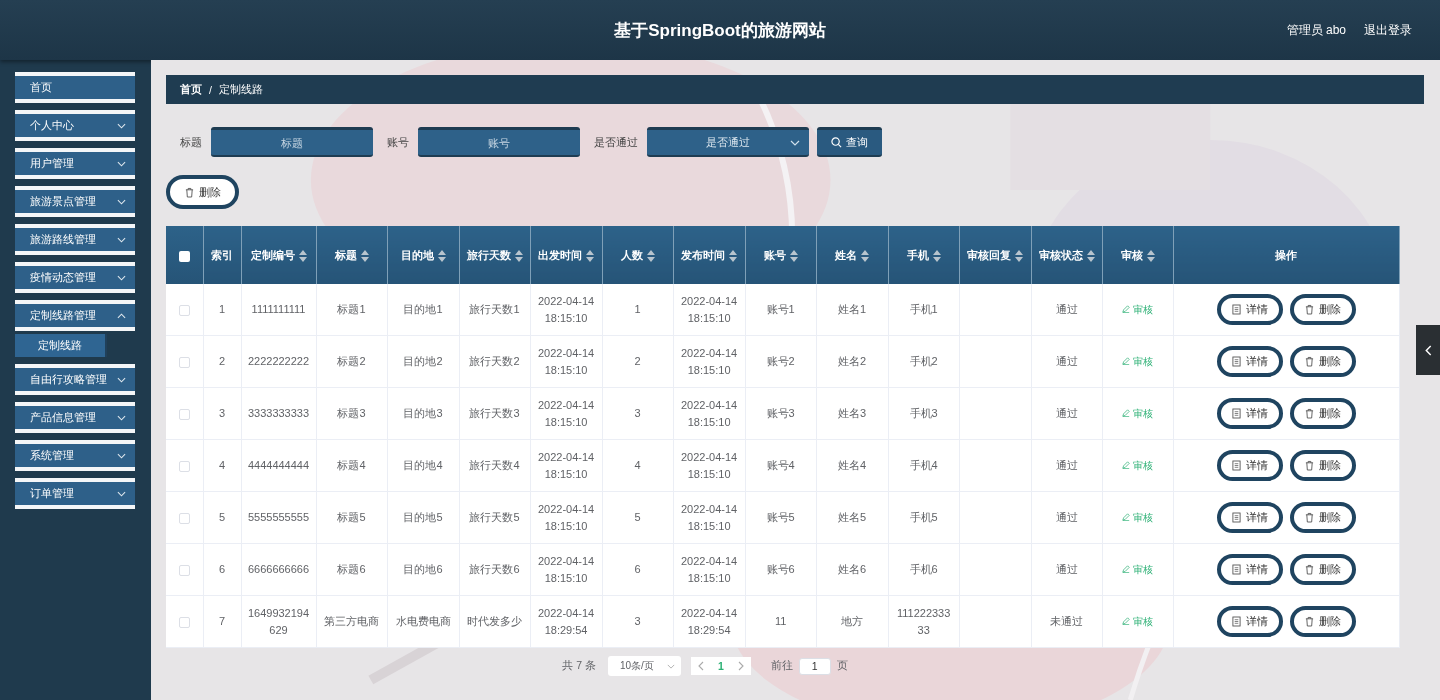 The image size is (1440, 700). I want to click on menu-item: 个人中心, so click(75, 125).